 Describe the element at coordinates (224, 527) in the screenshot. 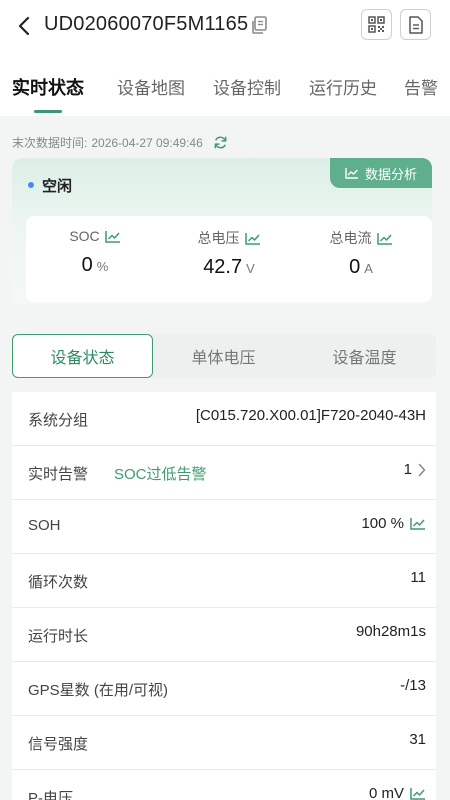

I see `row-soh: SOH 100 %` at that location.